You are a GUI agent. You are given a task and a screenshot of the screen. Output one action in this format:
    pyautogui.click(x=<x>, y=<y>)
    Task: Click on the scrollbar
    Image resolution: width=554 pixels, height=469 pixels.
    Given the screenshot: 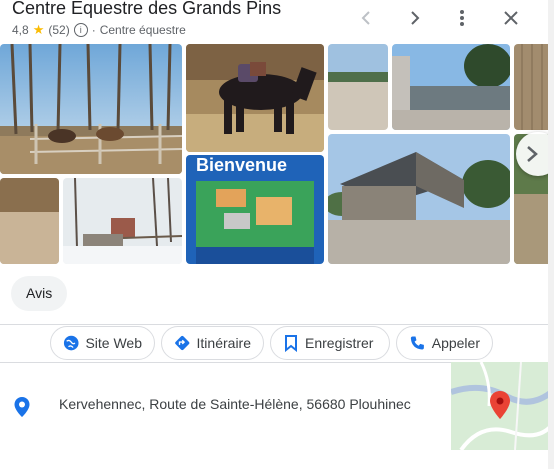 What is the action you would take?
    pyautogui.click(x=551, y=234)
    